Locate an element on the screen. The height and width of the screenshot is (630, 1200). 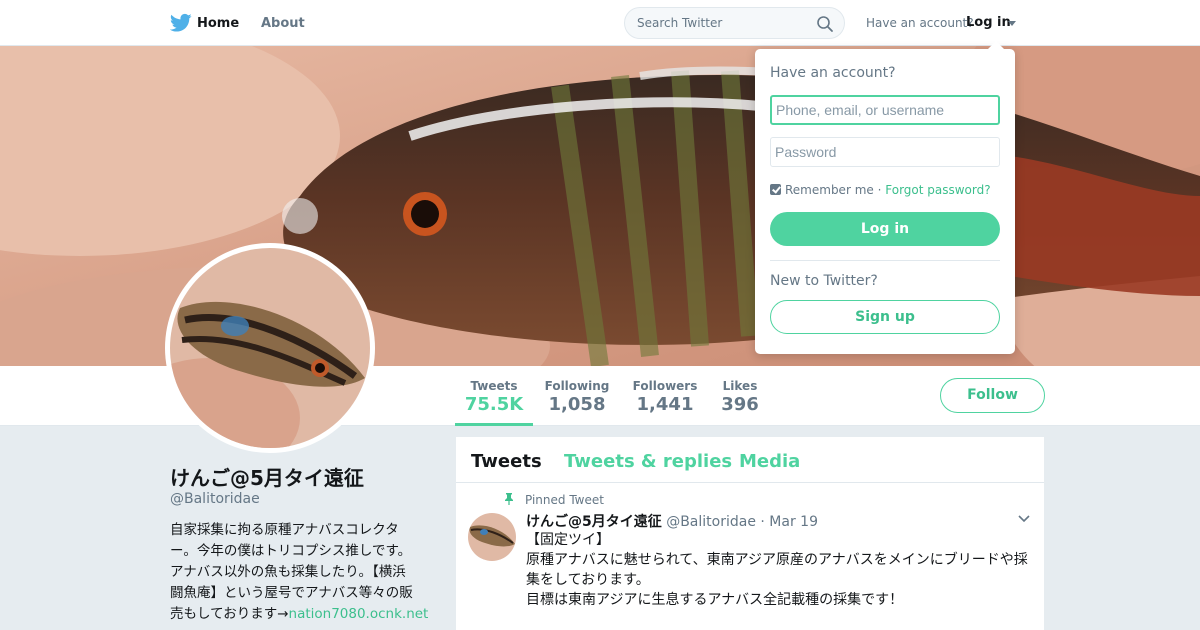
stat-tweets: Tweets 75.5K is located at coordinates (494, 396).